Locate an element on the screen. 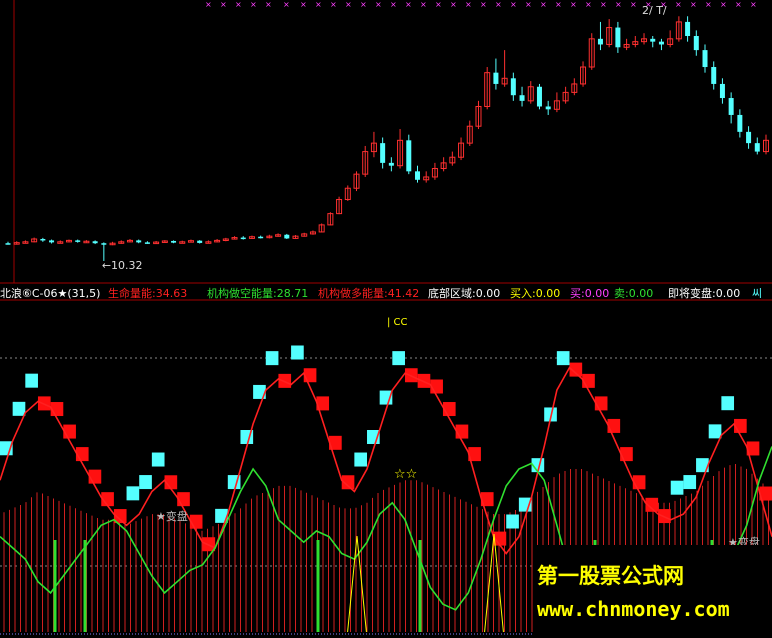 This screenshot has height=638, width=772. indicator-label: 机构做空能量:28.71 is located at coordinates (257, 293).